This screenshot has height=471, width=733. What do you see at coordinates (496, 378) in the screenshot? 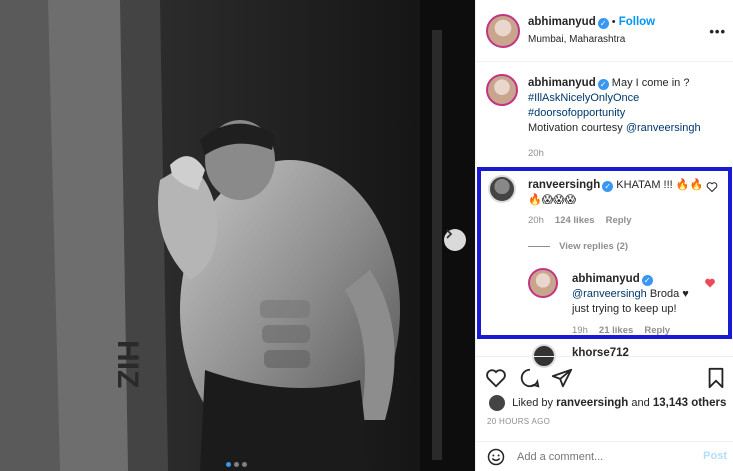
I see `like-heart-icon` at bounding box center [496, 378].